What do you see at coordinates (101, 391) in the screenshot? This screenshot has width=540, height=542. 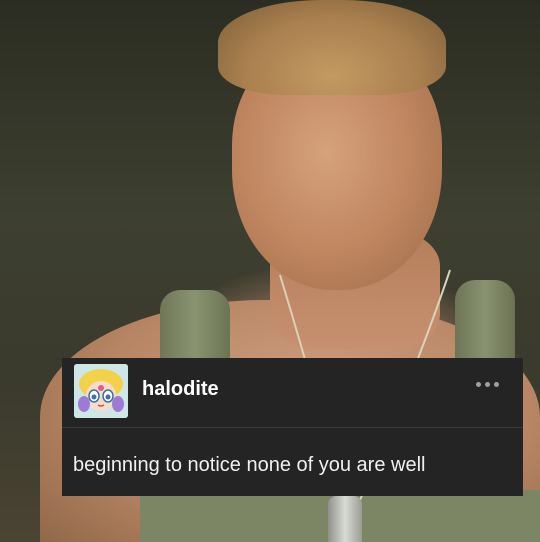 I see `anime-avatar-icon` at bounding box center [101, 391].